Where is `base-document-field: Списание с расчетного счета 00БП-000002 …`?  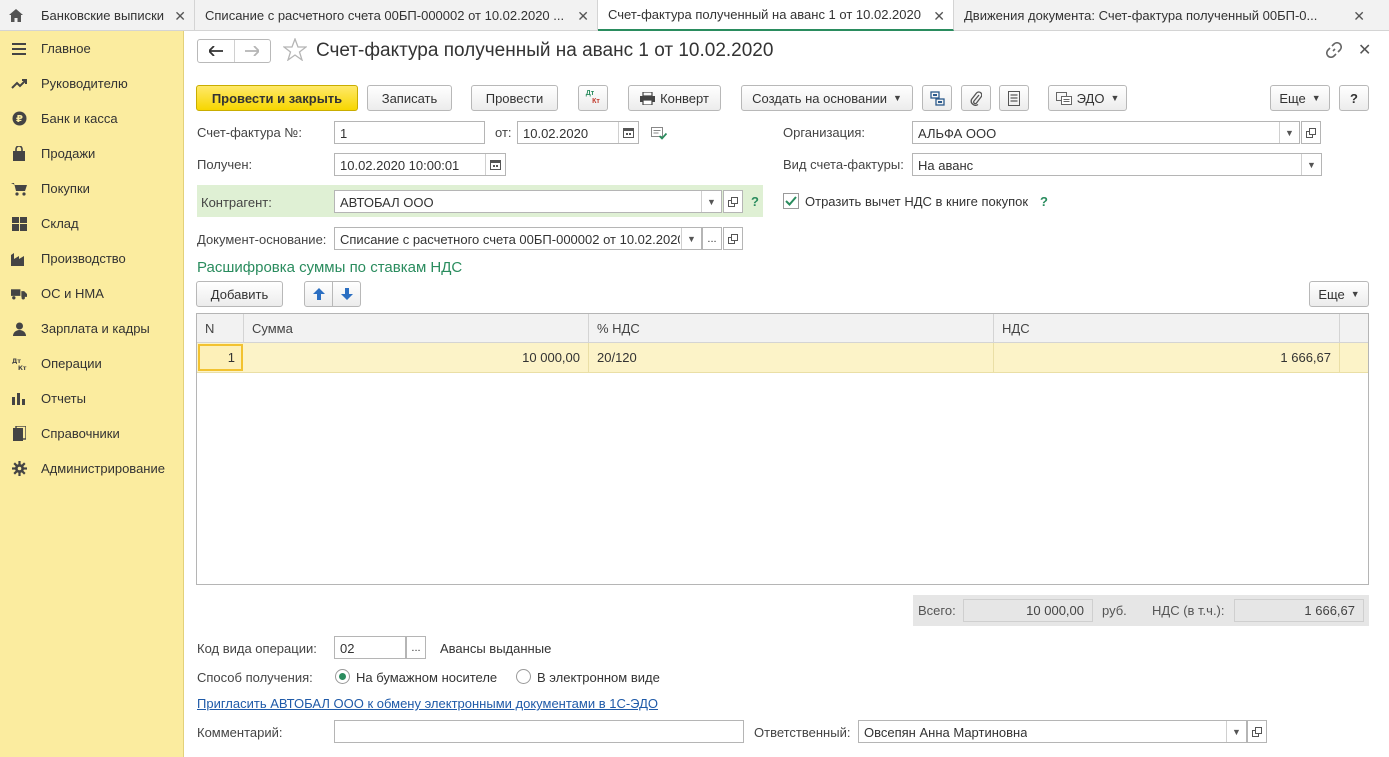 base-document-field: Списание с расчетного счета 00БП-000002 … is located at coordinates (518, 238).